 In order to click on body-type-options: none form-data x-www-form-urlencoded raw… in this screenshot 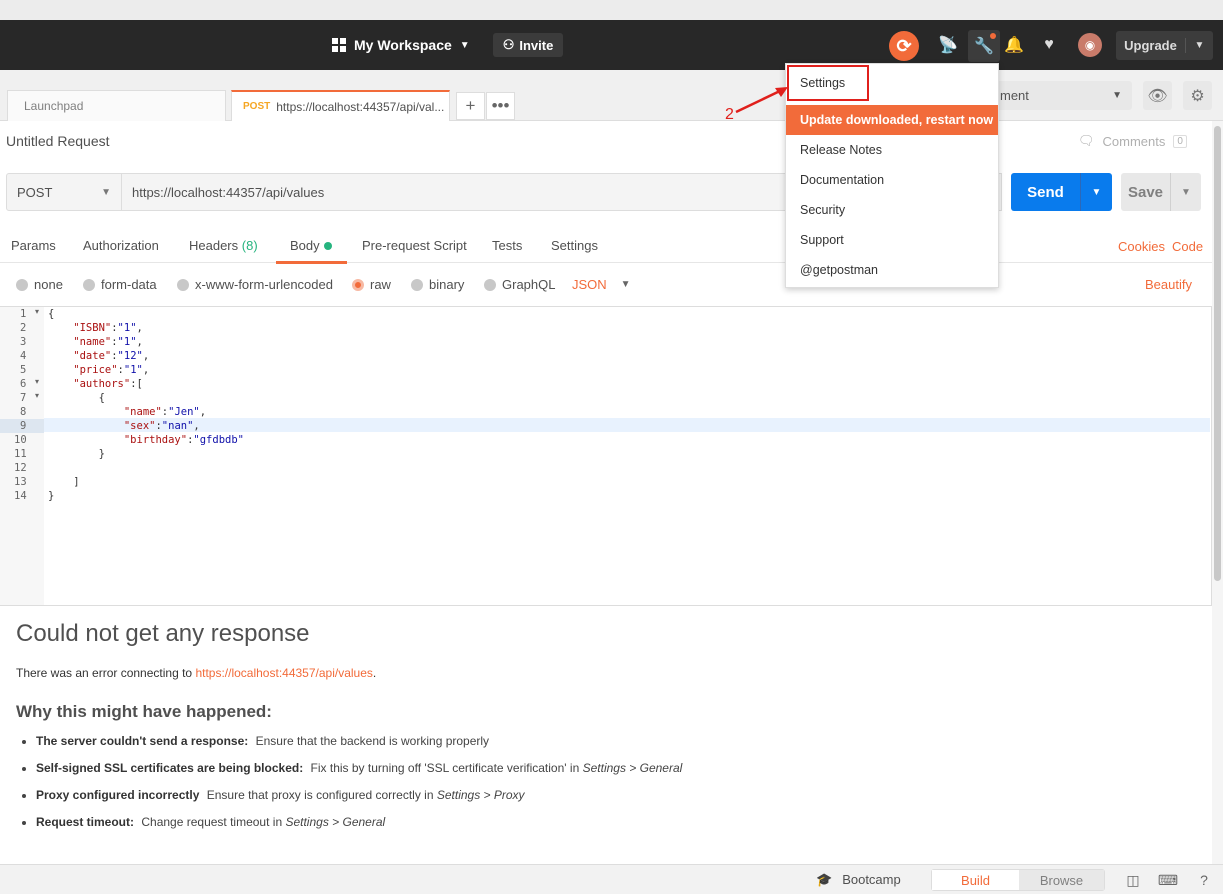, I will do `click(606, 284)`.